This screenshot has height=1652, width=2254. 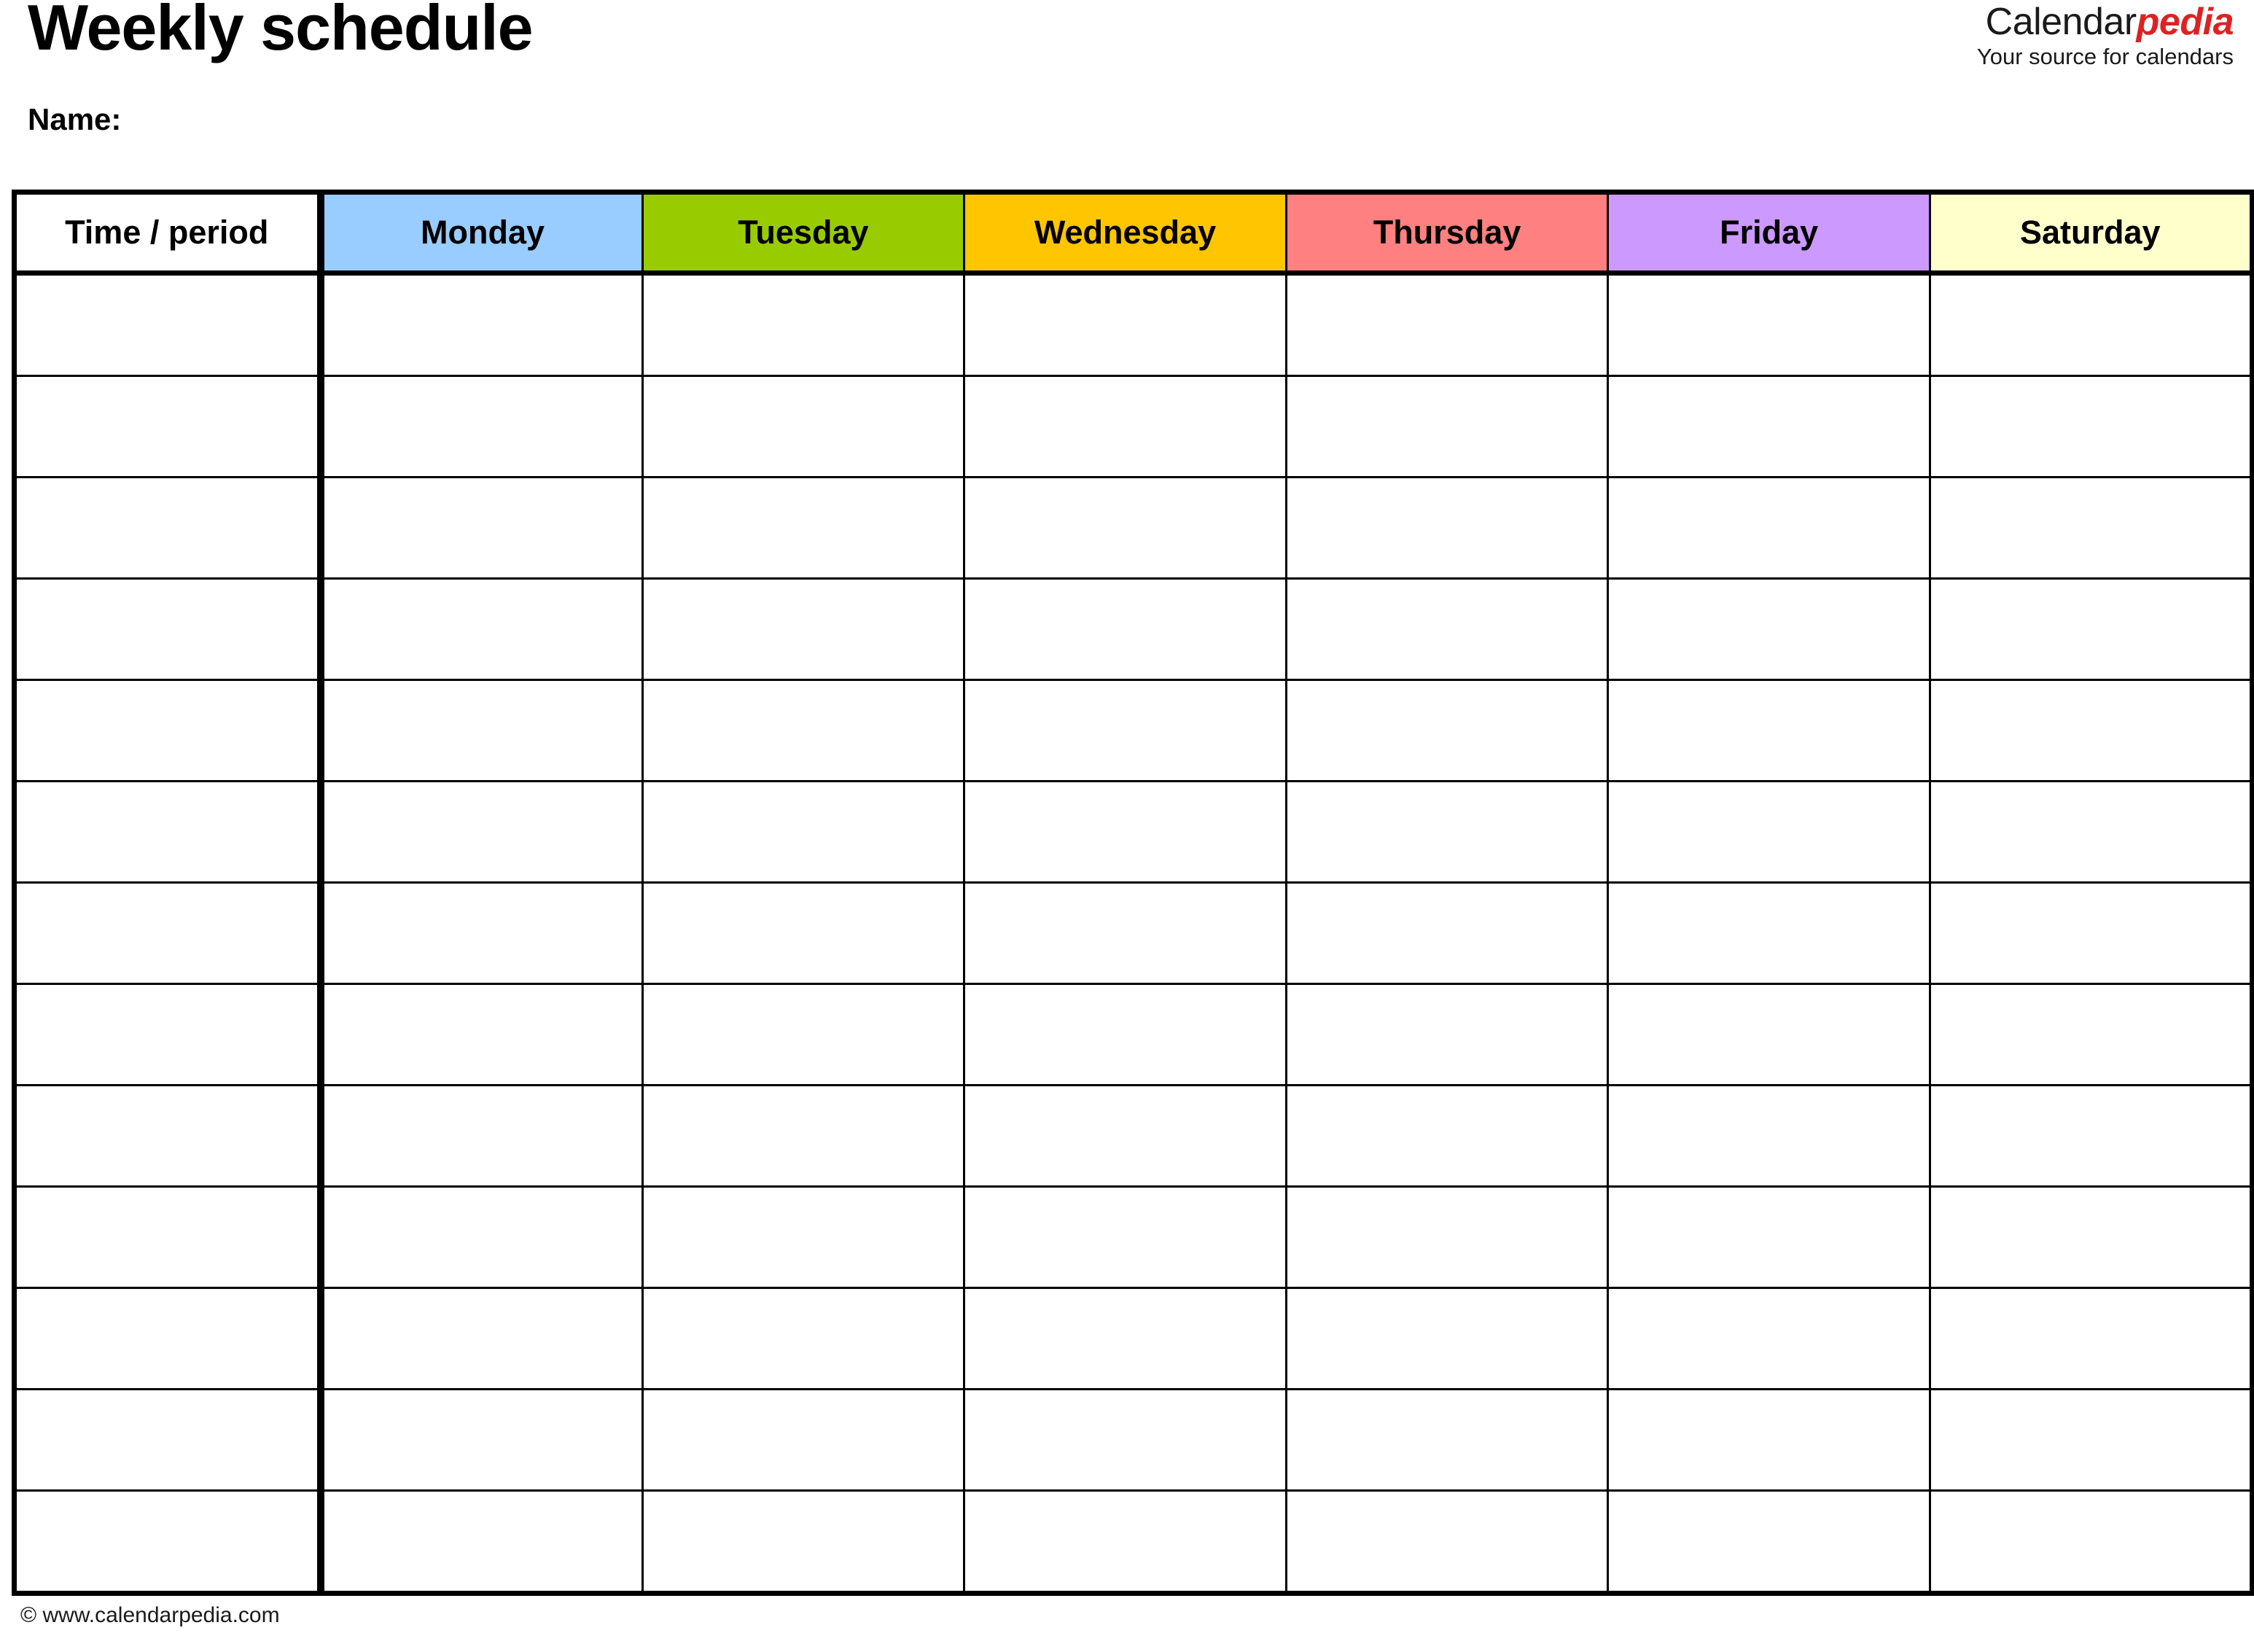 I want to click on brand-tagline: Your source for calendars, so click(x=2105, y=56).